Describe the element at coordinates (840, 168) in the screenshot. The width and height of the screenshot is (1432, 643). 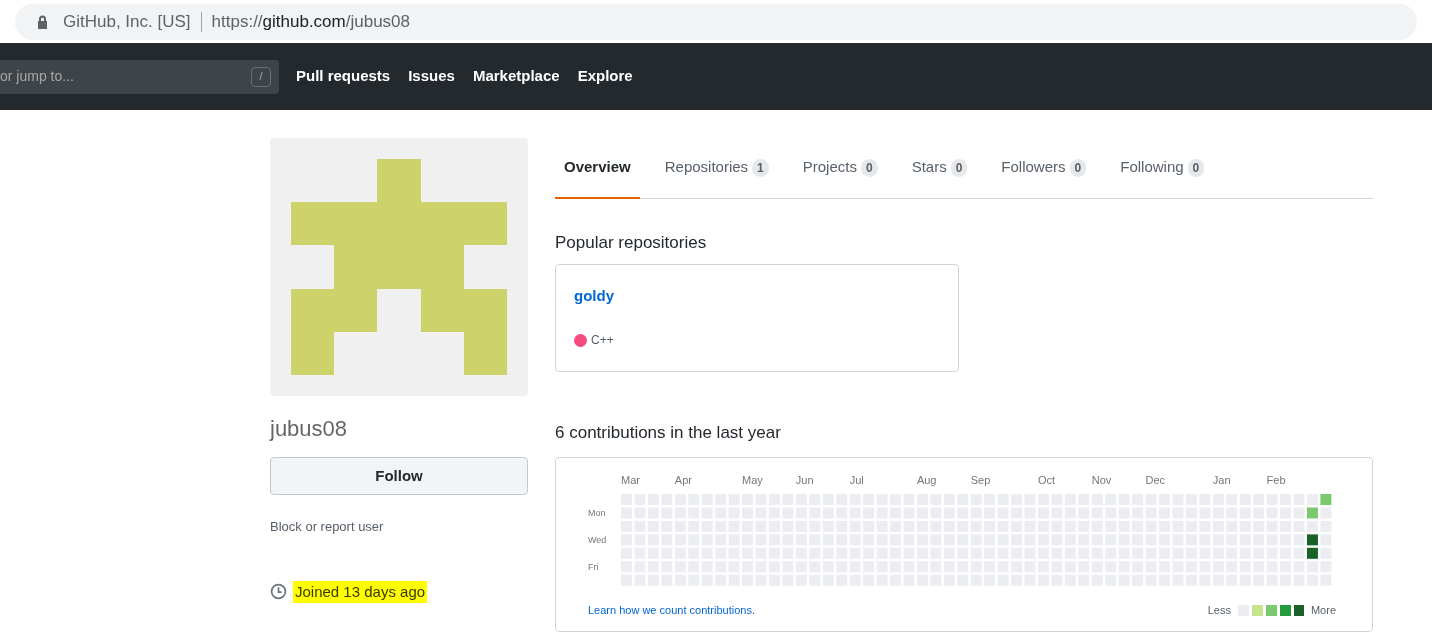
I see `profile-tab: Projects 0` at that location.